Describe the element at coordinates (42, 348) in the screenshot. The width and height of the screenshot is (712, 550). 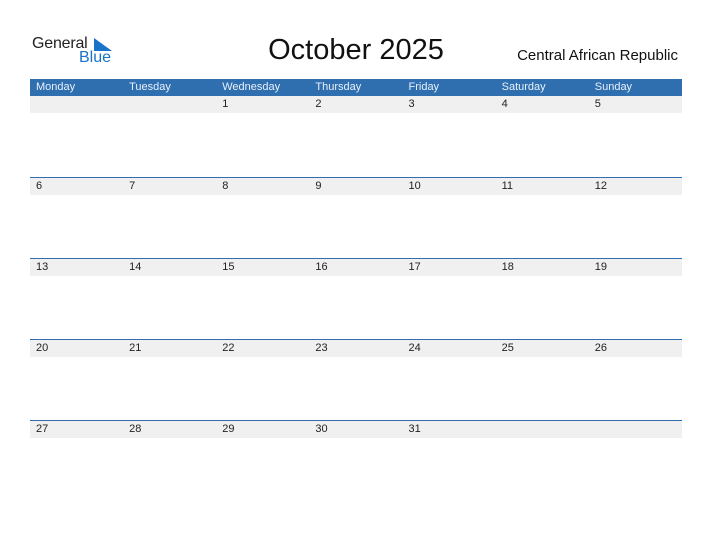
I see `day-cell: 20` at that location.